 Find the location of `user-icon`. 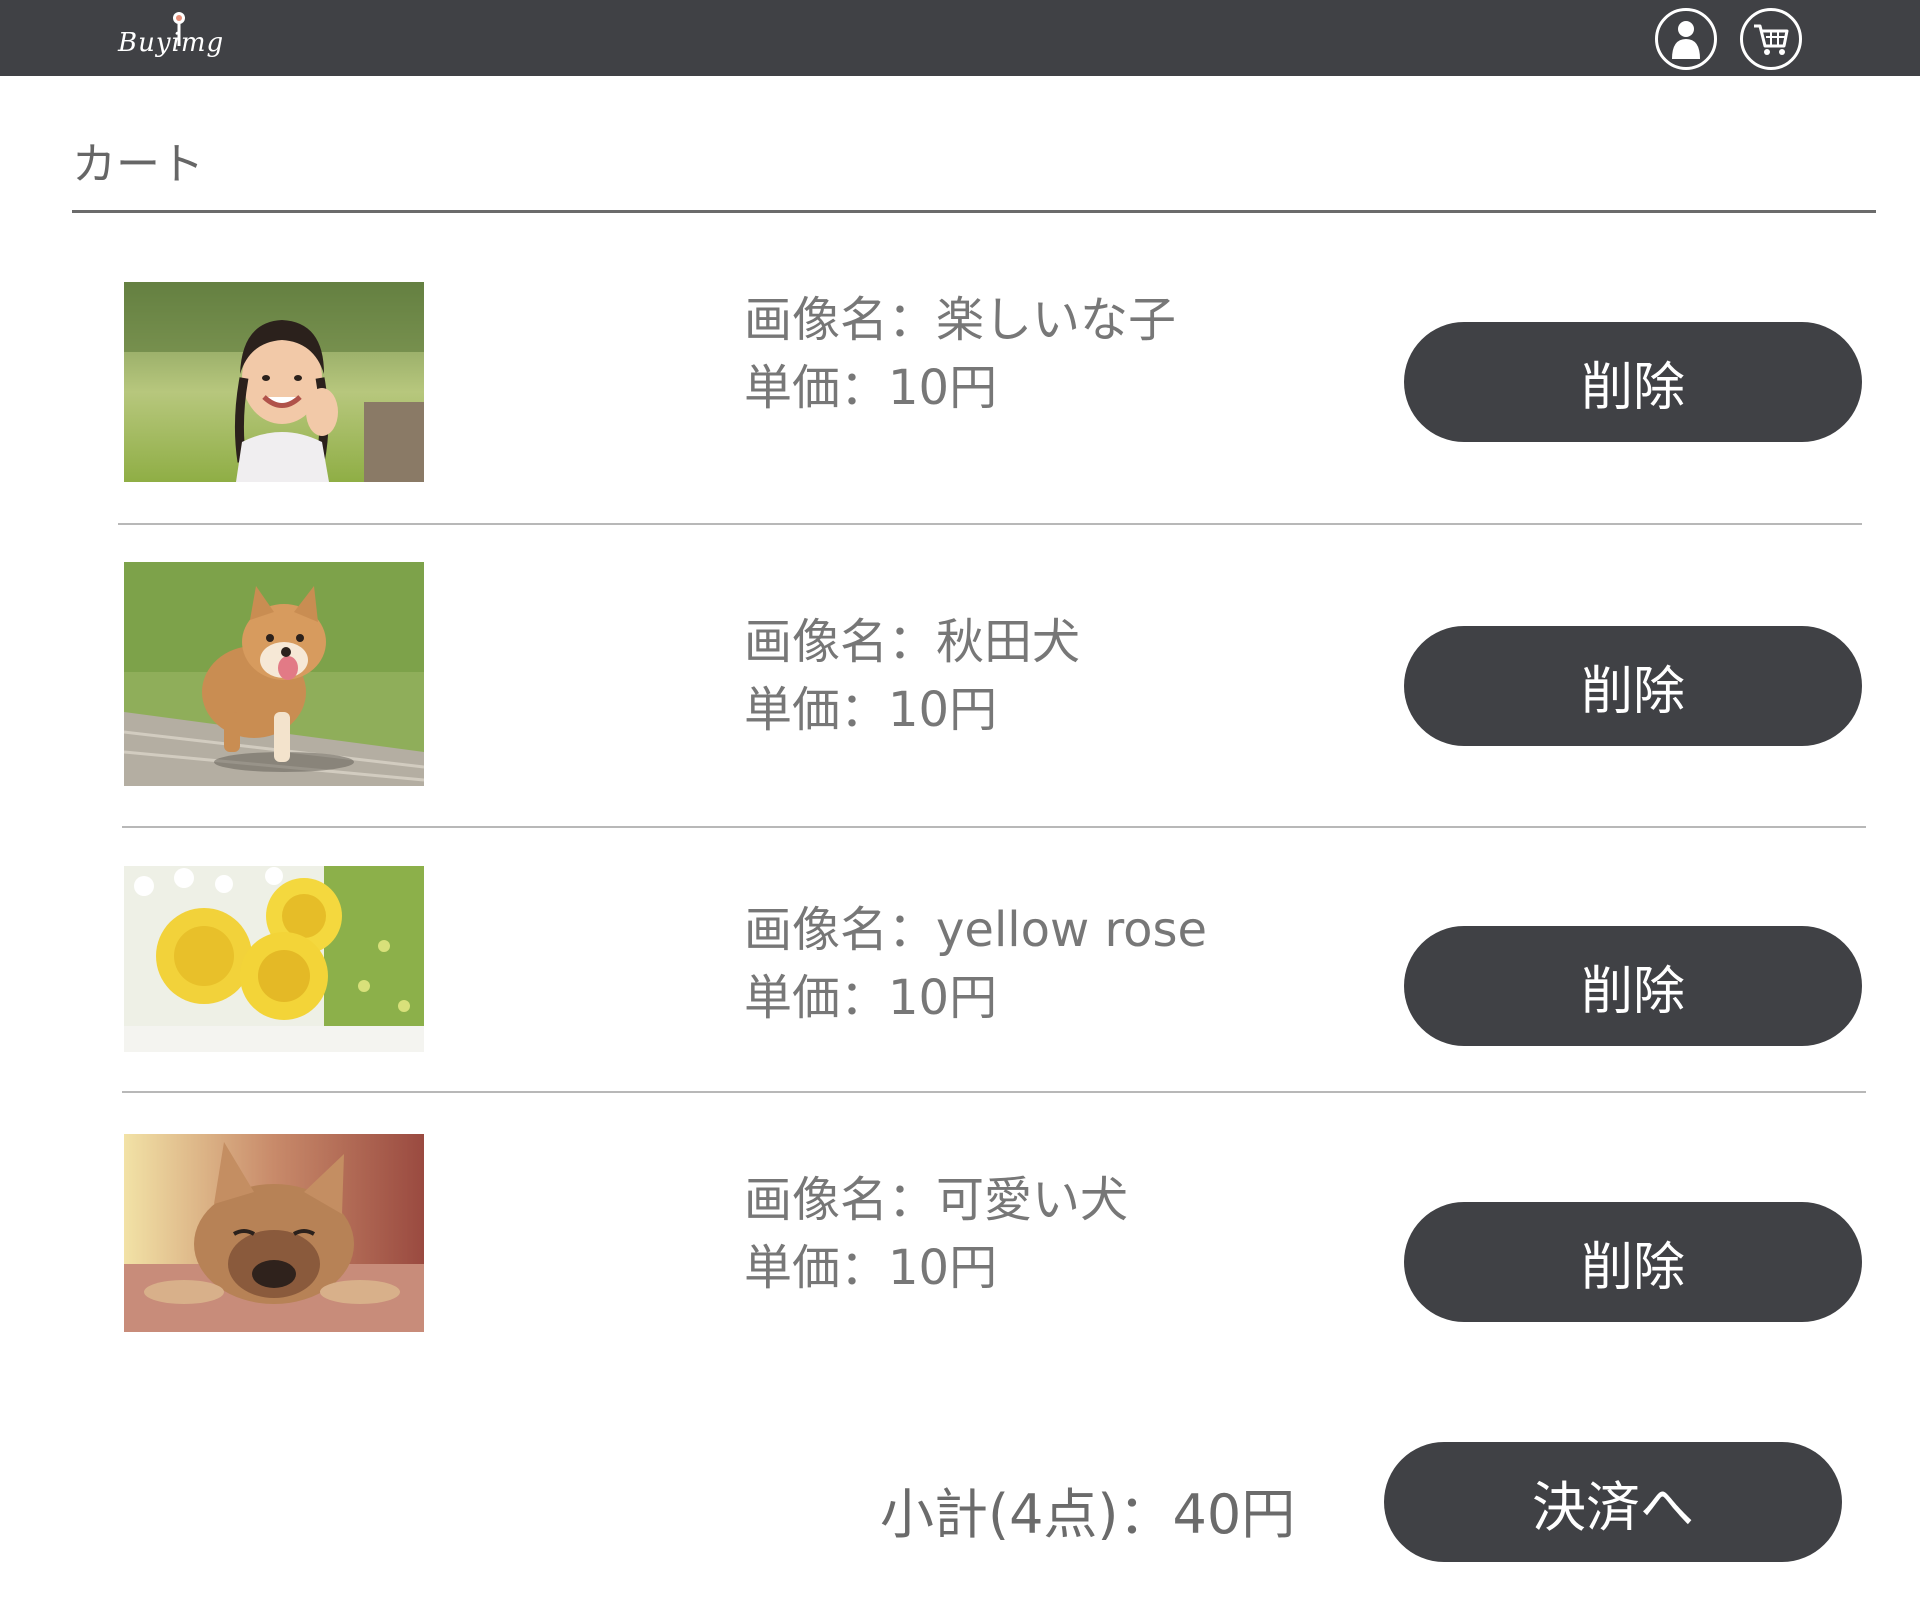

user-icon is located at coordinates (1686, 39).